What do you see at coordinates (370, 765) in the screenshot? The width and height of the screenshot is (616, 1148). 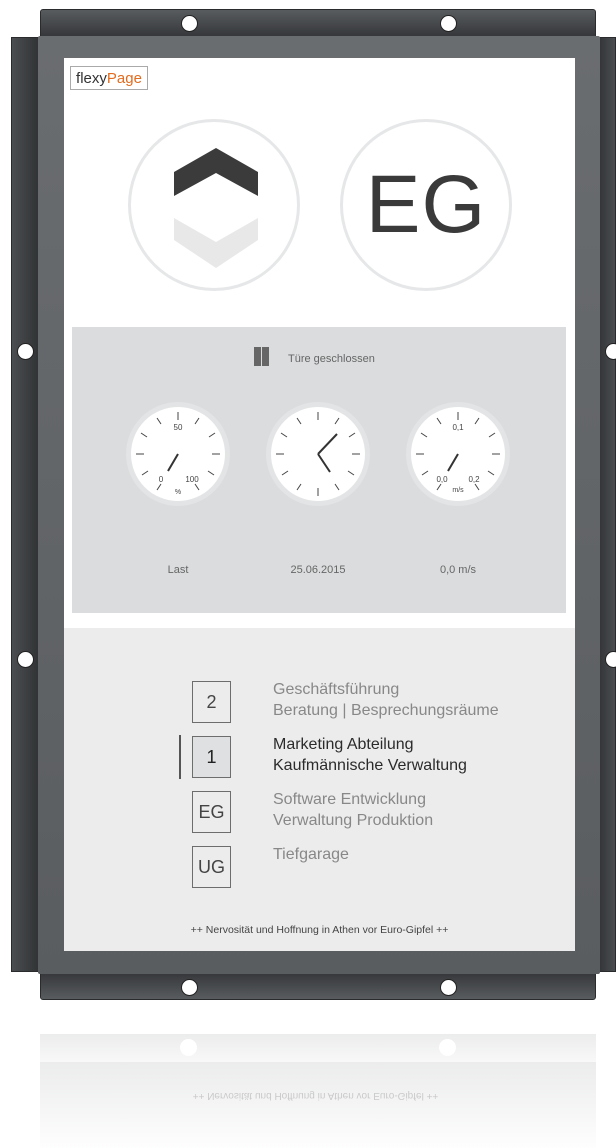 I see `floor-description-line: Kaufmännische Verwaltung` at bounding box center [370, 765].